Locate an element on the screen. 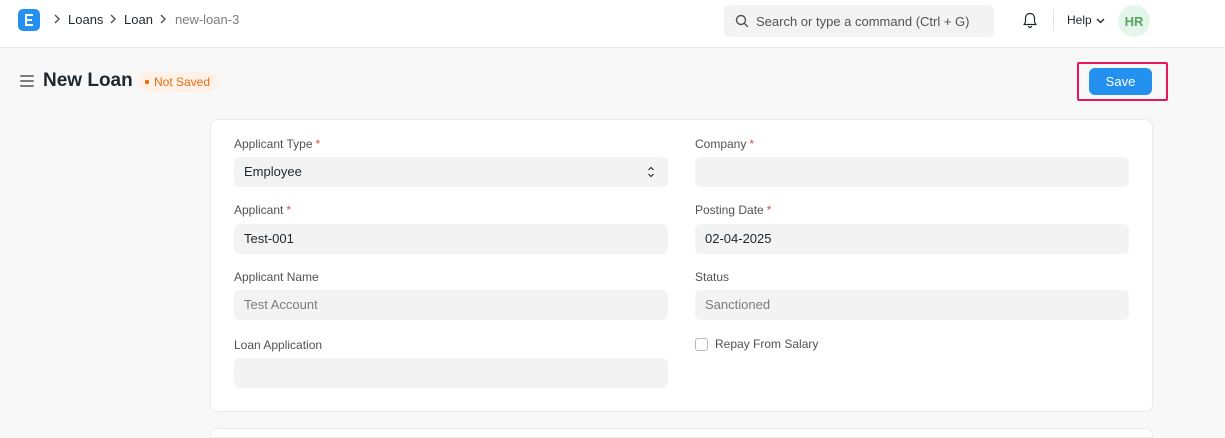 The width and height of the screenshot is (1225, 438). applicant-value: Test-001 is located at coordinates (269, 238).